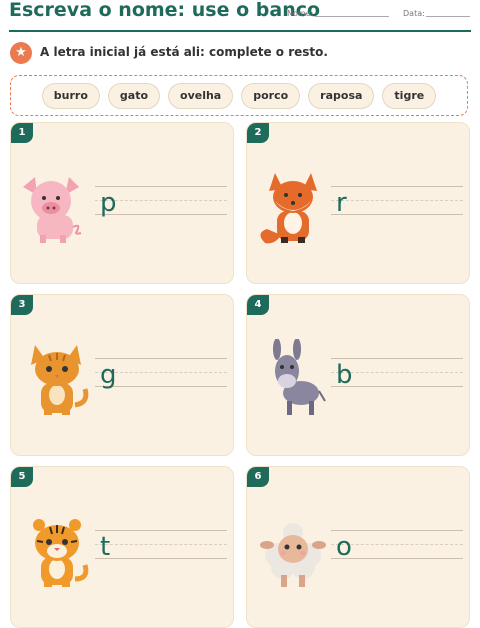 This screenshot has height=628, width=480. What do you see at coordinates (165, 10) in the screenshot?
I see `page-title: Escreva o nome: use o banco` at bounding box center [165, 10].